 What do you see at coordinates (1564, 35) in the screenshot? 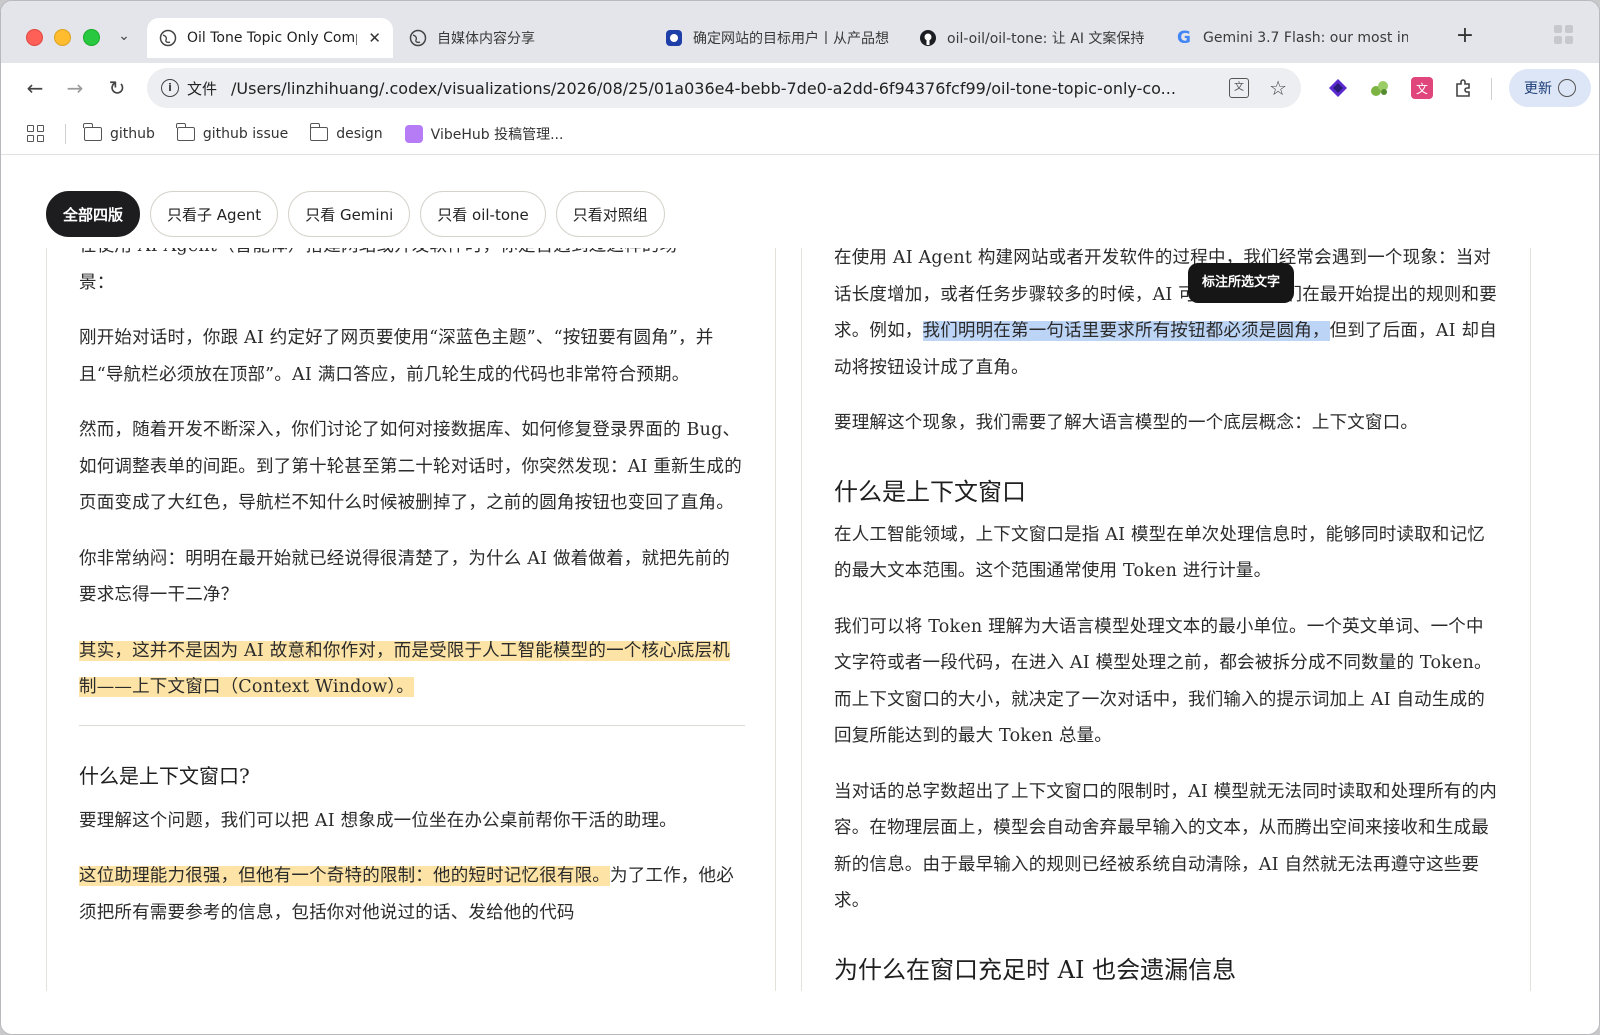
I see `tab-grid-icon` at bounding box center [1564, 35].